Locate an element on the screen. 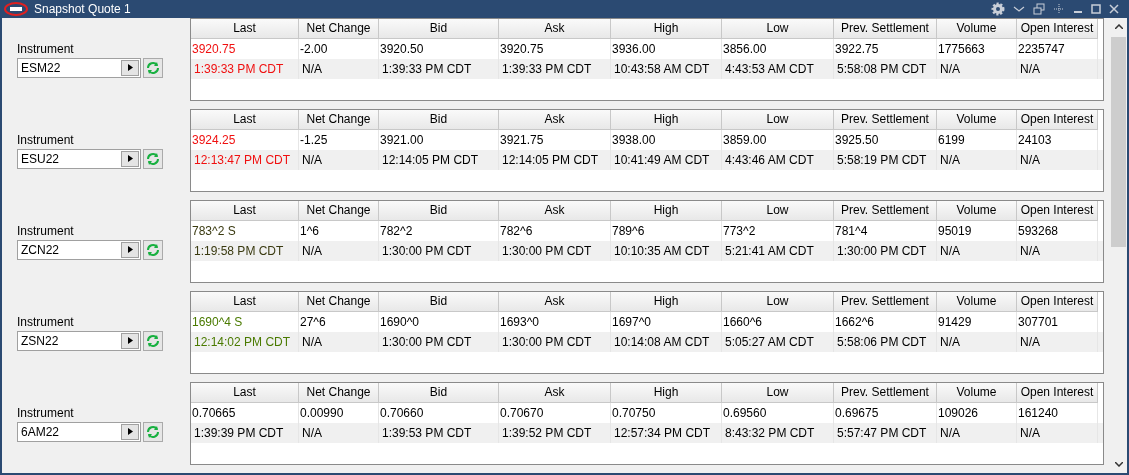 The width and height of the screenshot is (1129, 475). table-cell: 10:14:08 AM CDT is located at coordinates (666, 342).